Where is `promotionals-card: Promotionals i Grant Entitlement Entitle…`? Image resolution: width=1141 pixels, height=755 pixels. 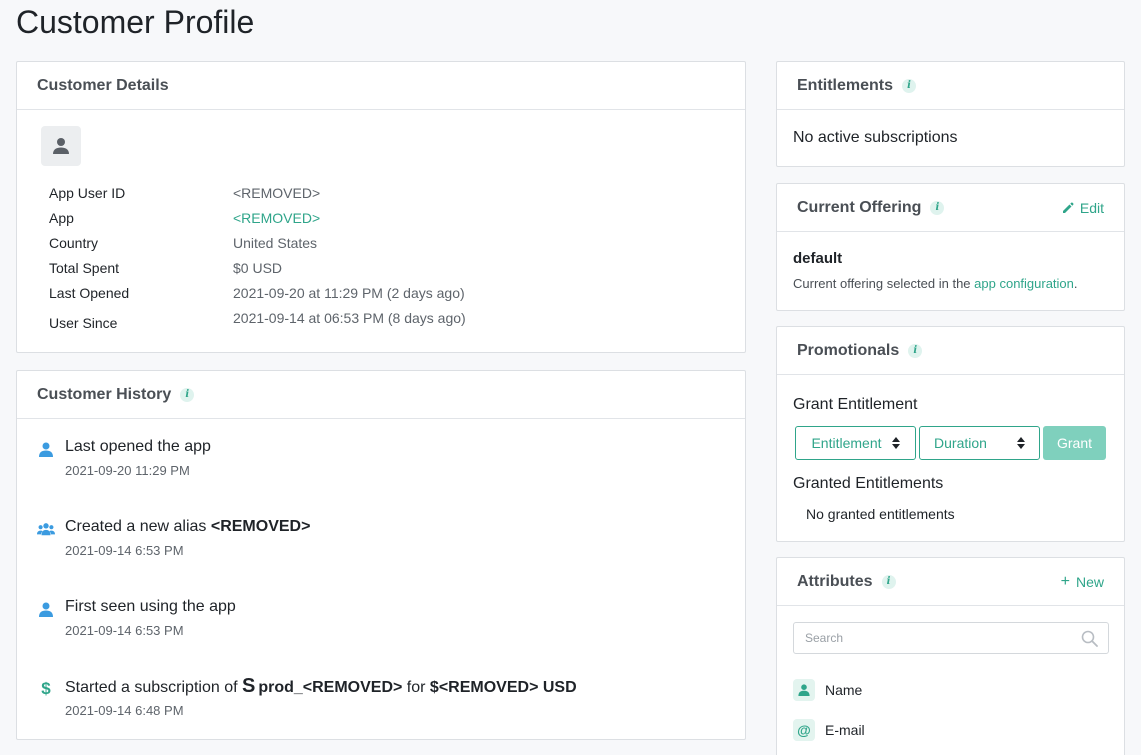 promotionals-card: Promotionals i Grant Entitlement Entitle… is located at coordinates (950, 434).